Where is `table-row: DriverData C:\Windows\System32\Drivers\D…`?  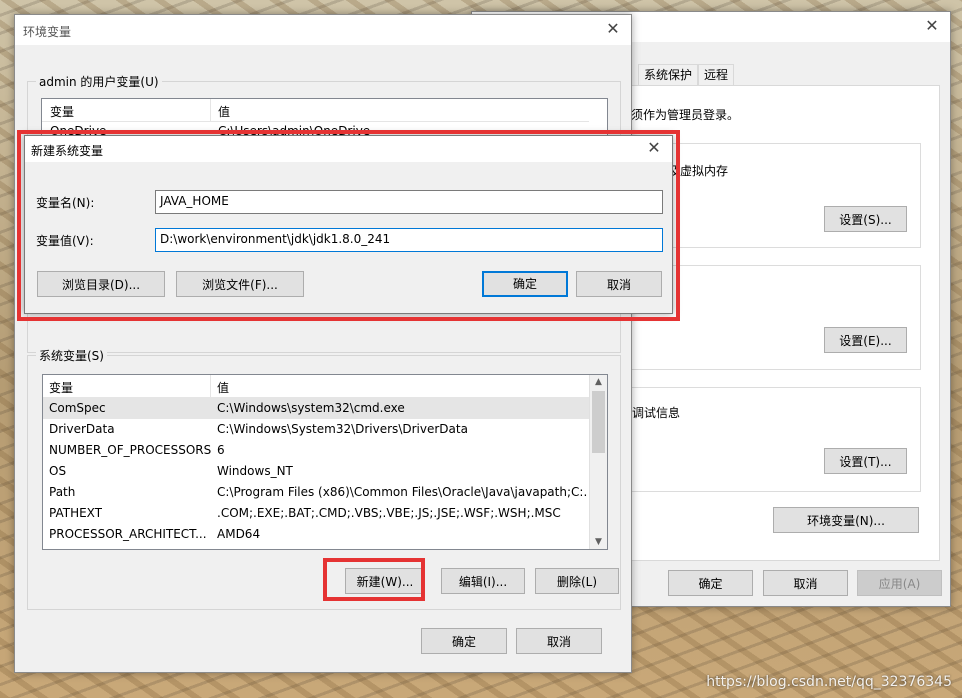 table-row: DriverData C:\Windows\System32\Drivers\D… is located at coordinates (316, 429).